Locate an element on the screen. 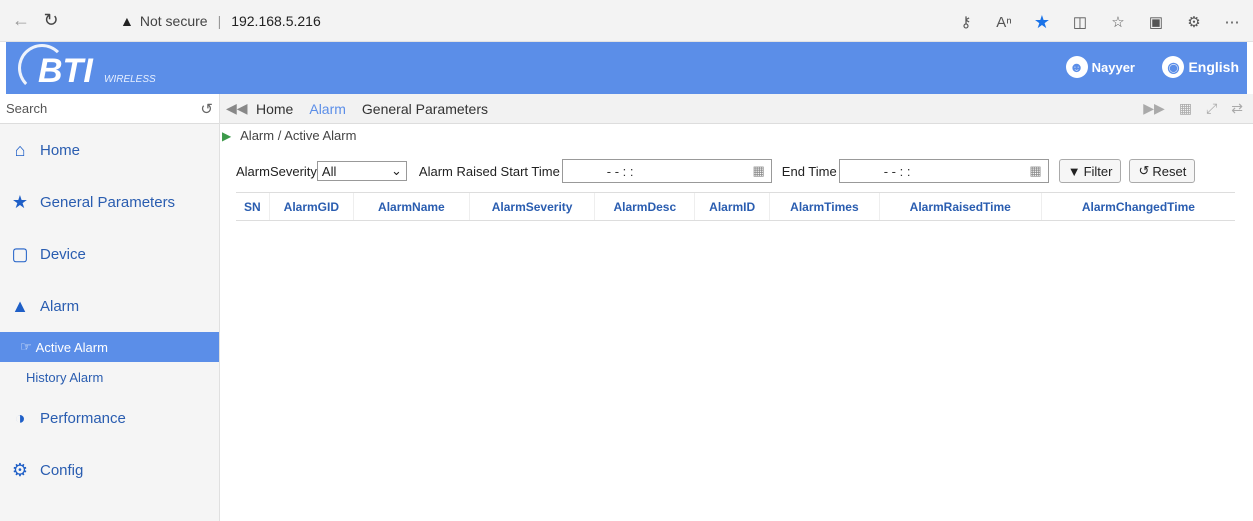 This screenshot has width=1253, height=521. browser-actions: ⚷ Aⁿ ★ ◫ ☆ ▣ ⚙ ⋯ is located at coordinates (1099, 22).